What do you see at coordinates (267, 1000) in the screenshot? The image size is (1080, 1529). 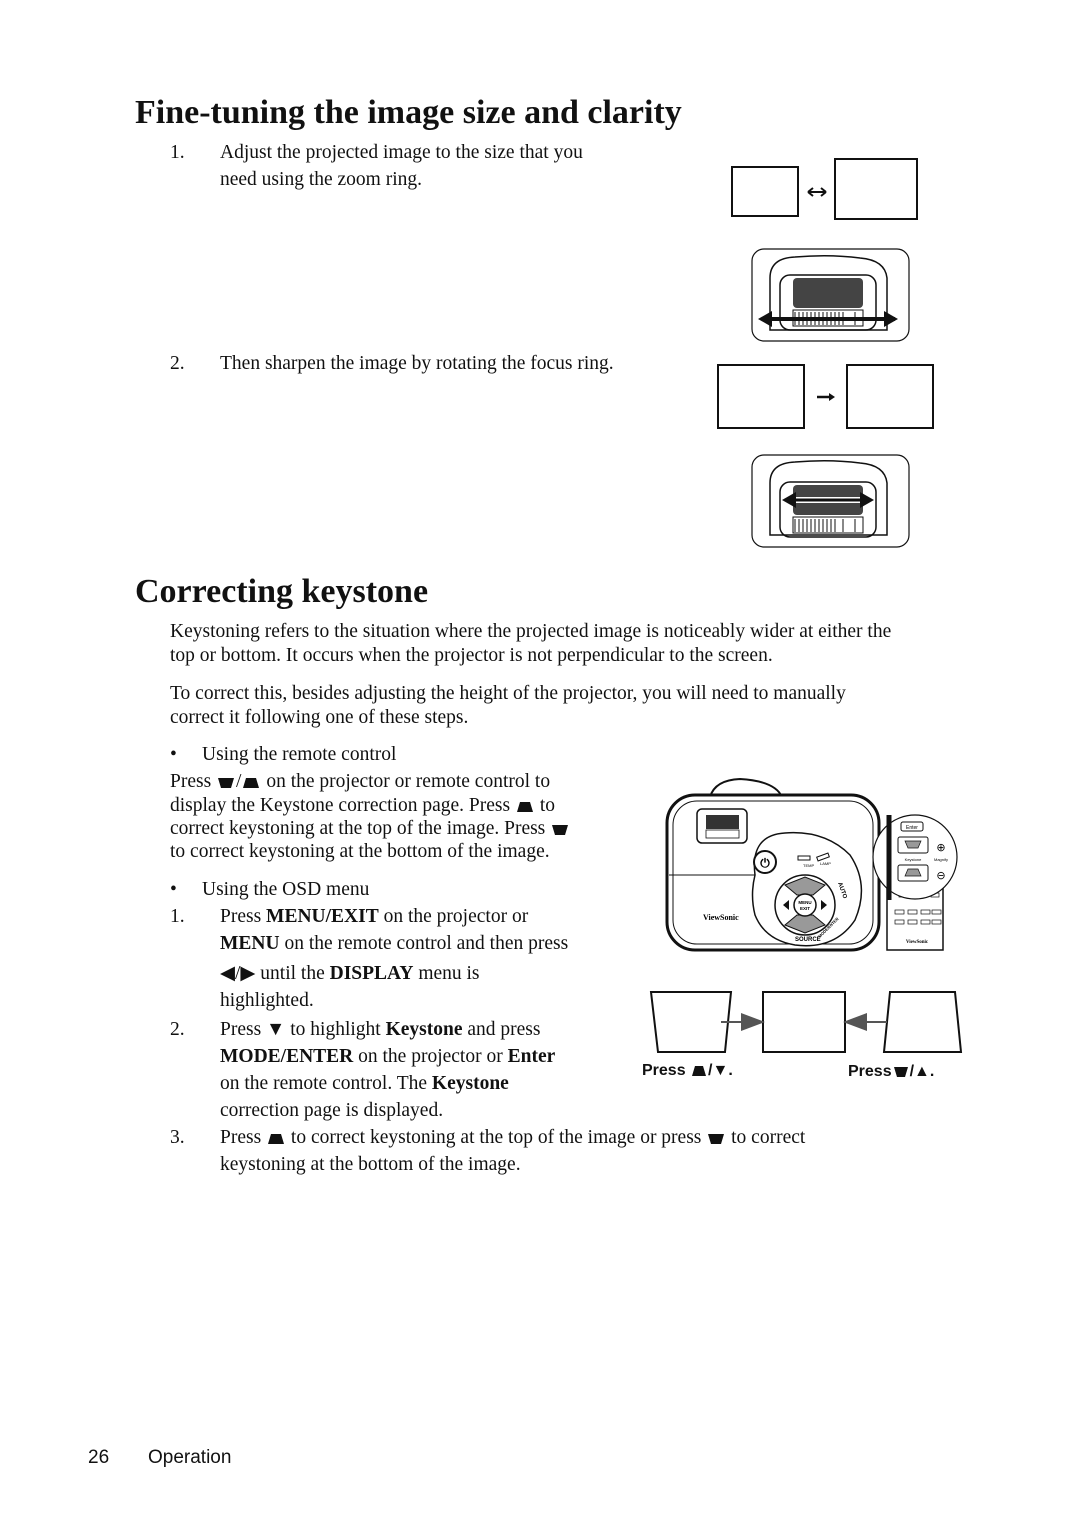 I see `osd-line: highlighted.` at bounding box center [267, 1000].